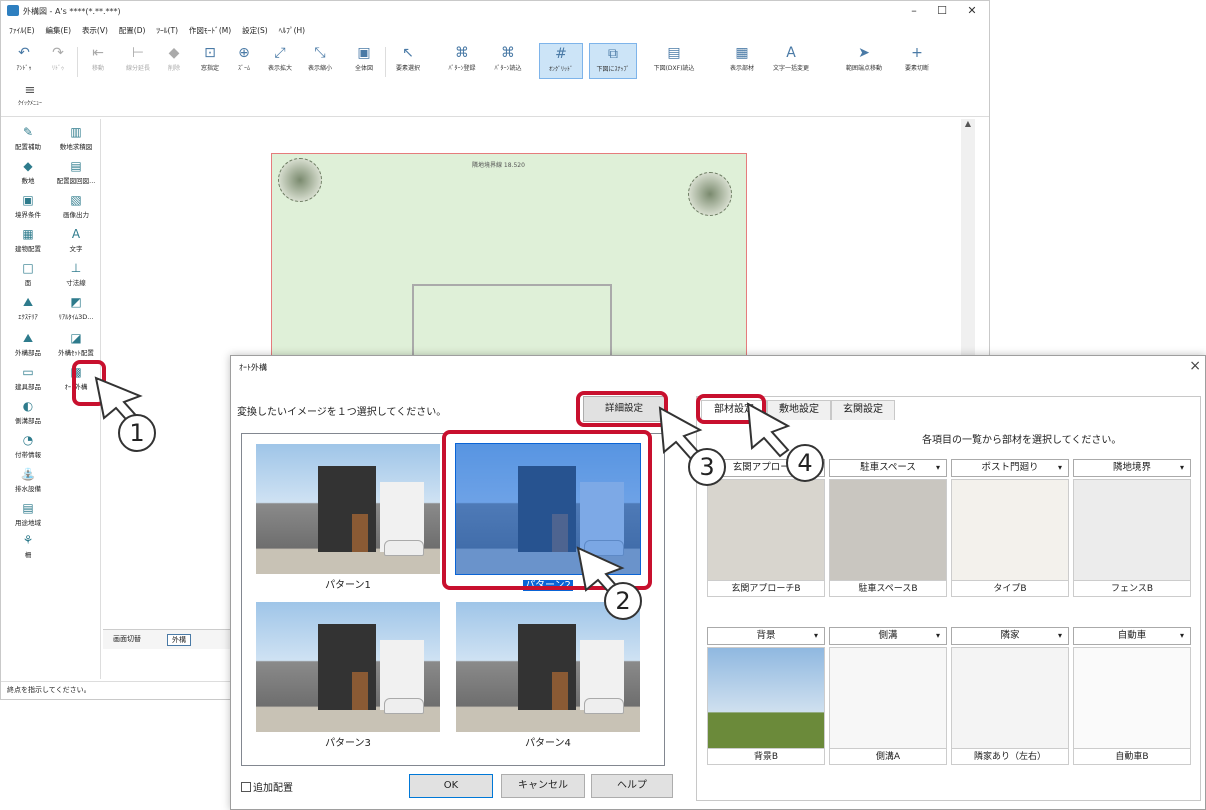 This screenshot has height=810, width=1206. Describe the element at coordinates (805, 463) in the screenshot. I see `callout-4: 4` at that location.